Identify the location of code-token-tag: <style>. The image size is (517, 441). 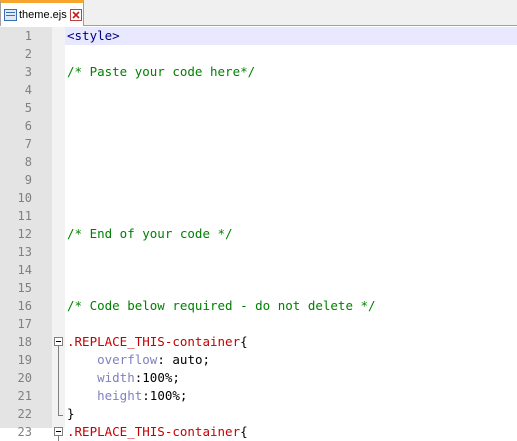
(93, 35).